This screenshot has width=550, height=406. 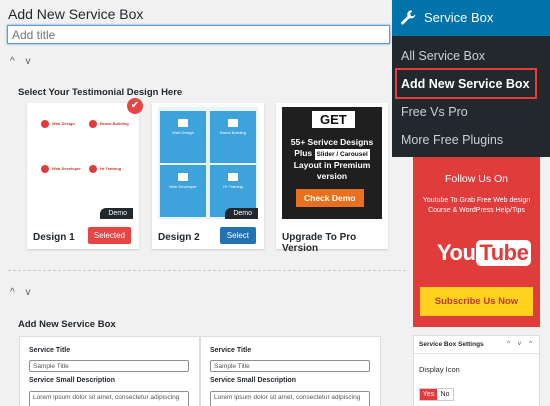 What do you see at coordinates (521, 343) in the screenshot?
I see `settings-controls: ^ v ^` at bounding box center [521, 343].